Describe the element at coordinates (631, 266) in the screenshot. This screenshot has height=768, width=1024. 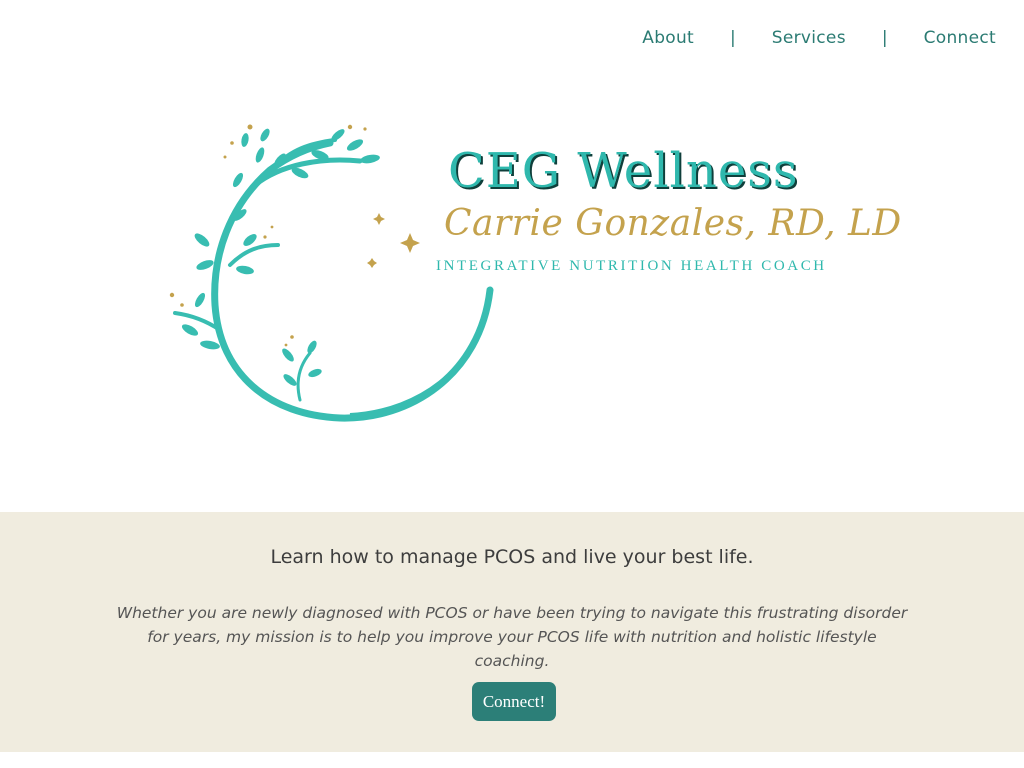
I see `brand-tagline: INTEGRATIVE NUTRITION HEALTH COACH` at that location.